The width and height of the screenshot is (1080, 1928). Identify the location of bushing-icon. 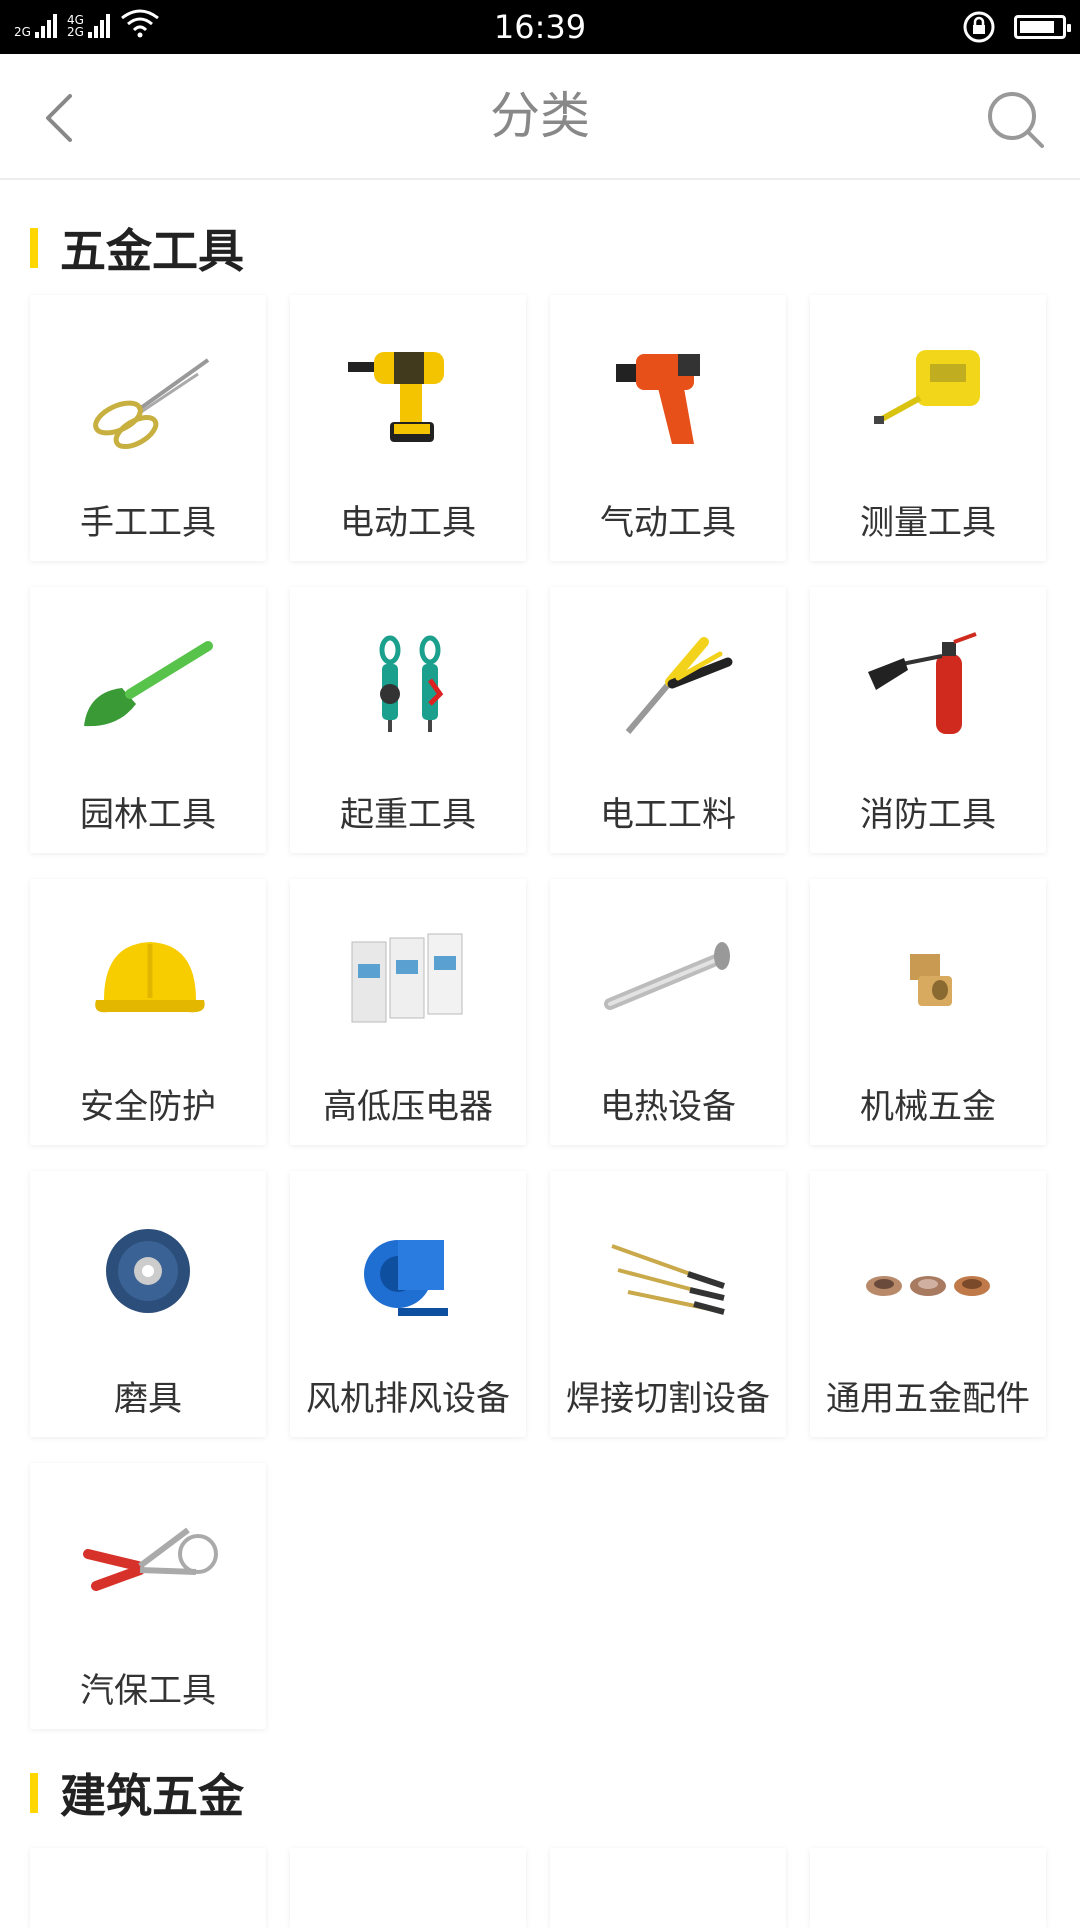
(928, 1286).